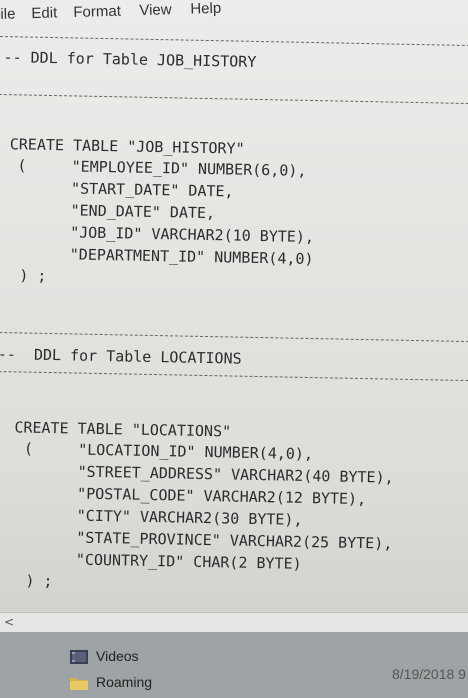 The image size is (468, 698). I want to click on code-line: "COUNTRY_ID" CHAR(2 BYTE), so click(188, 561).